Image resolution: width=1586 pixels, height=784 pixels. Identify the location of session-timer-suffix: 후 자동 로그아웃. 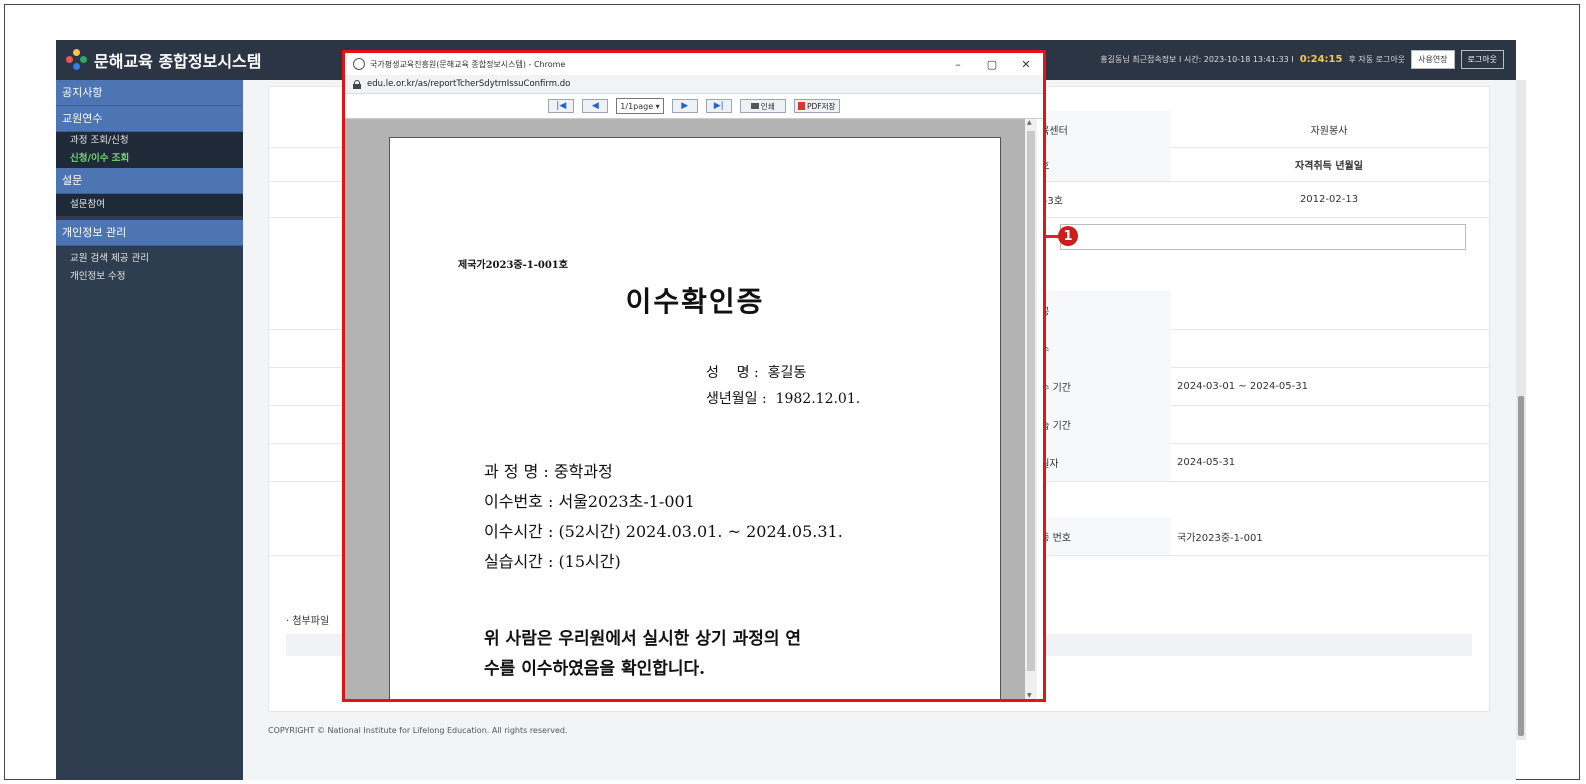
(1377, 59).